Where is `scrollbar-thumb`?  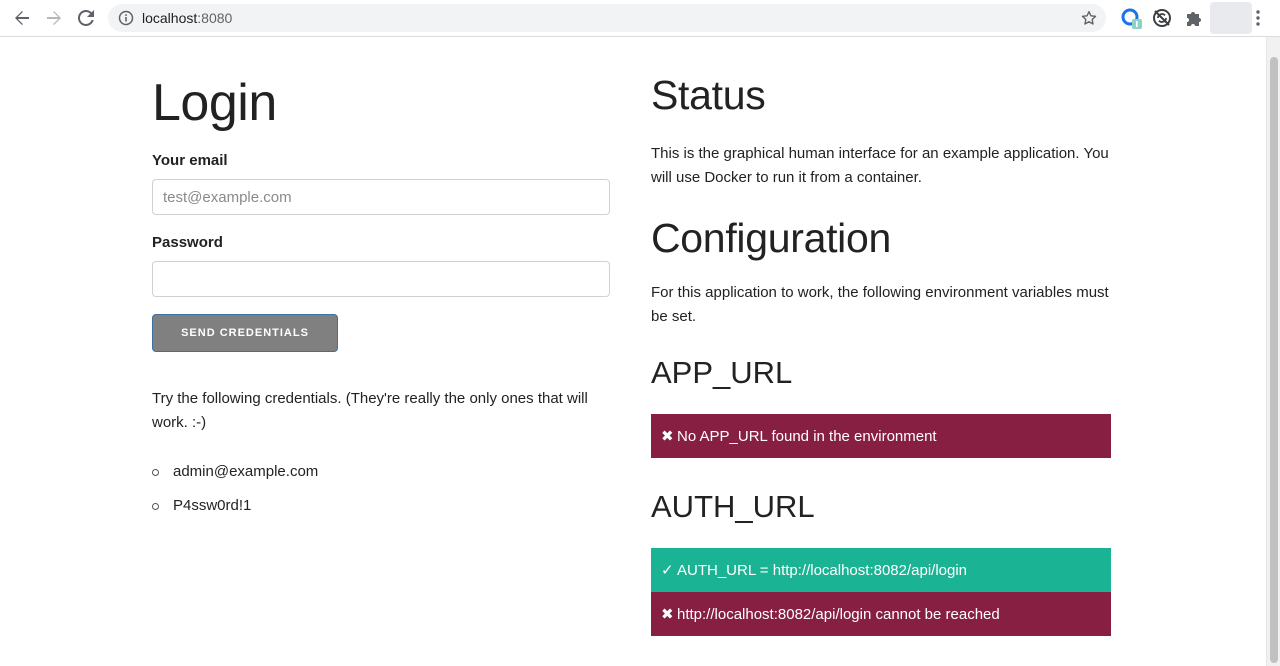 scrollbar-thumb is located at coordinates (1274, 360).